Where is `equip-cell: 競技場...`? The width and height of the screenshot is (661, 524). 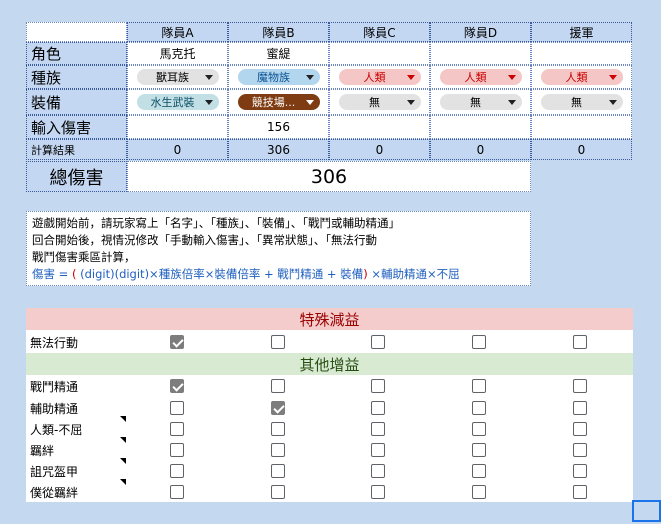
equip-cell: 競技場... is located at coordinates (278, 102).